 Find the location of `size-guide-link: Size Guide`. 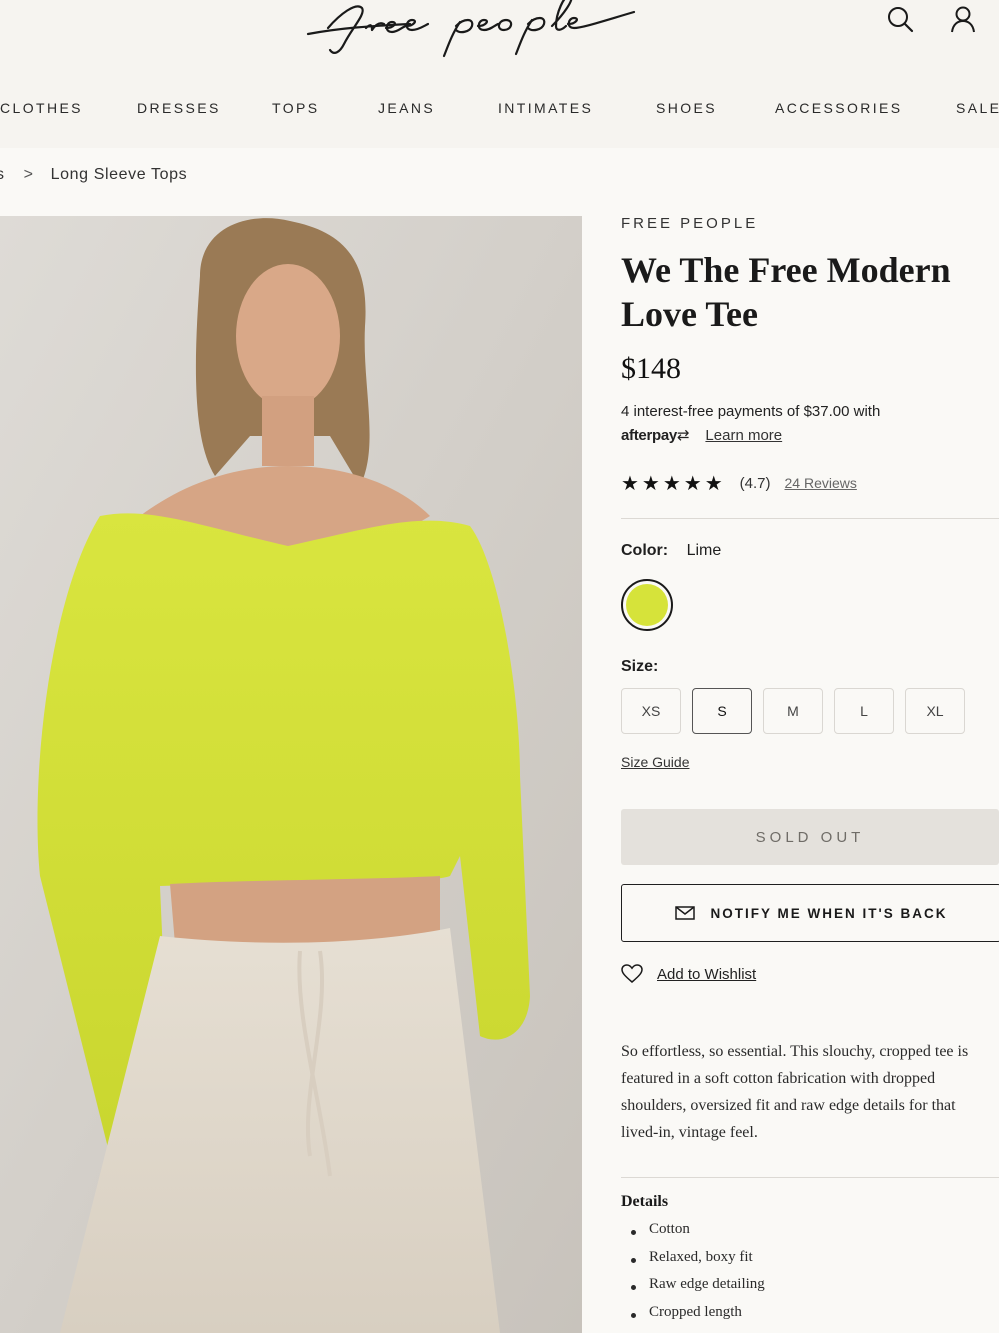

size-guide-link: Size Guide is located at coordinates (655, 762).